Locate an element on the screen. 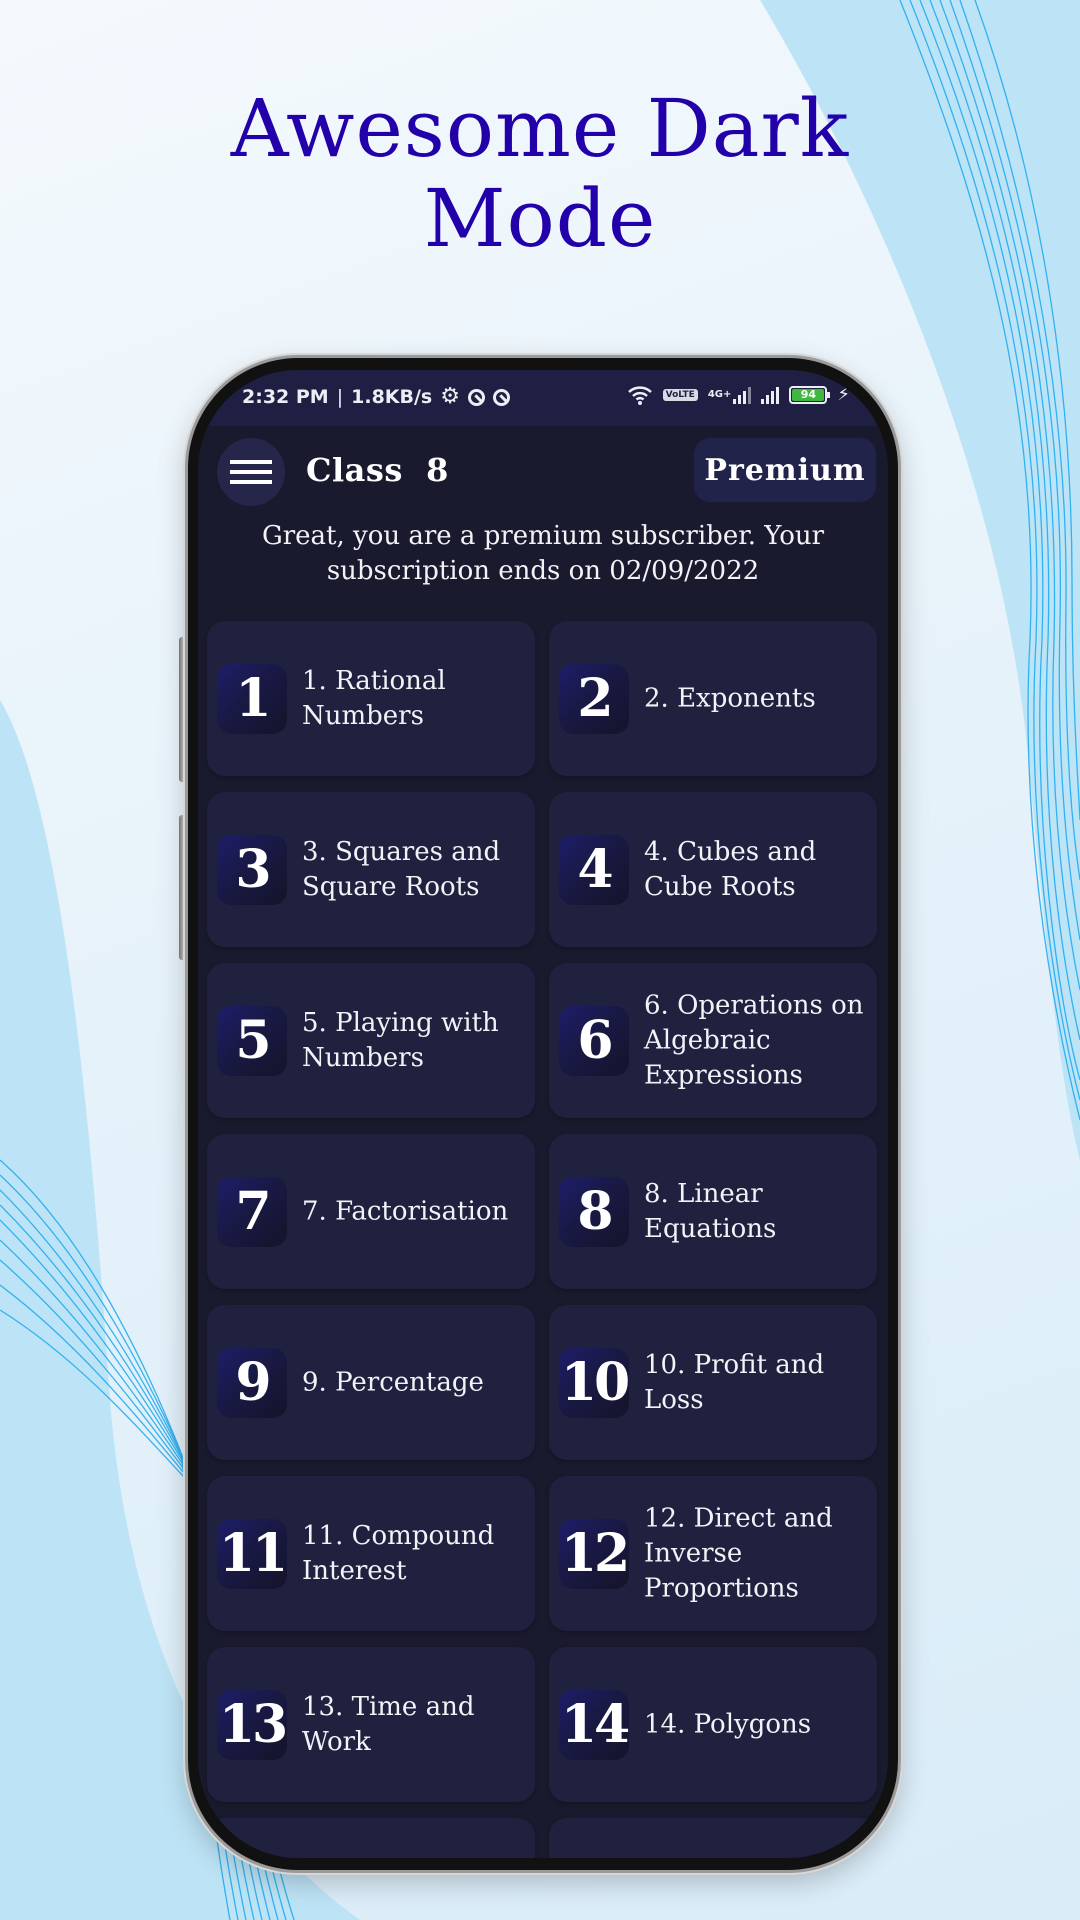 This screenshot has width=1080, height=1920. chapter-card: 10 10. Profit and Loss is located at coordinates (713, 1382).